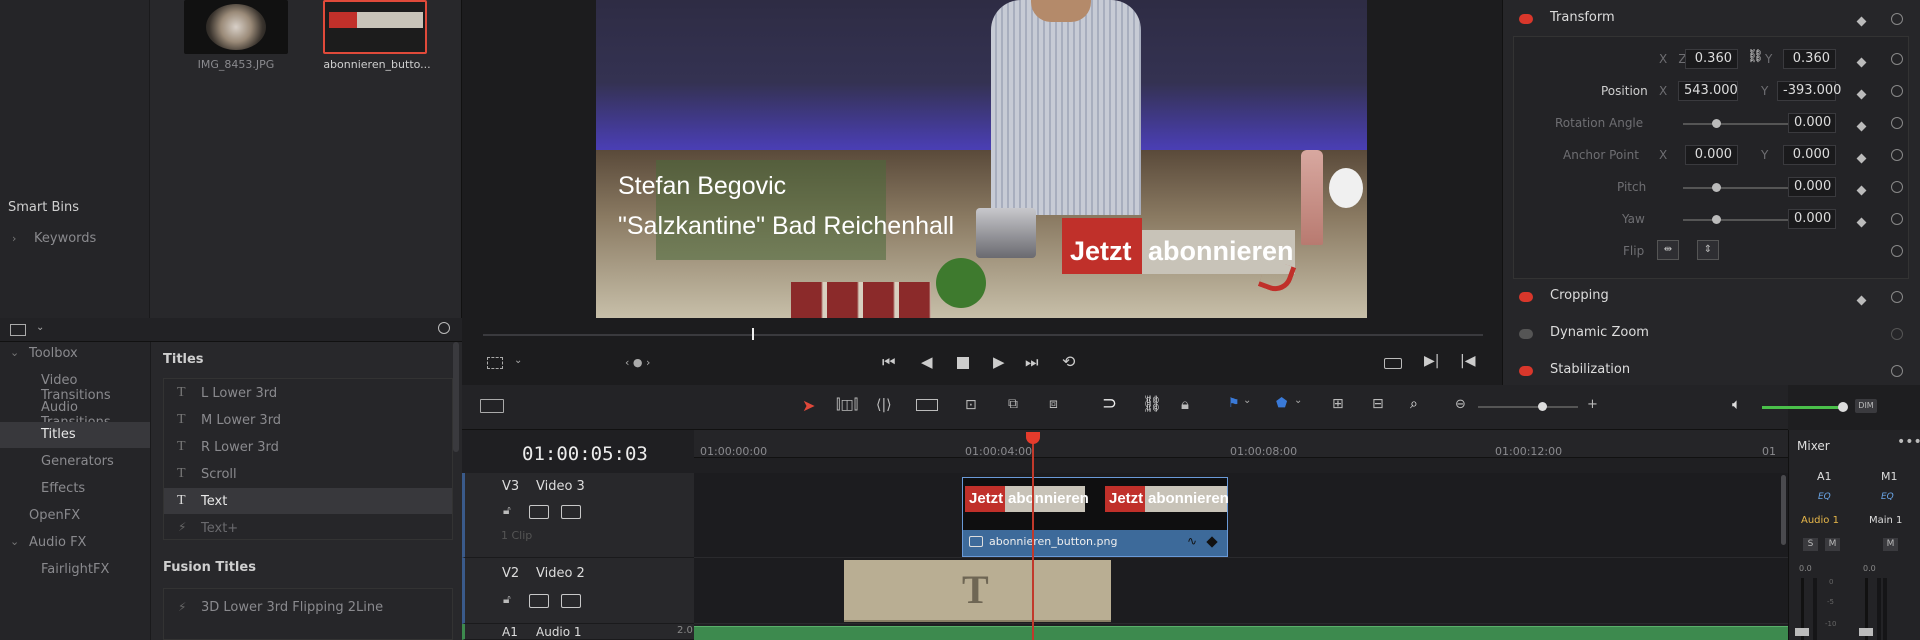  Describe the element at coordinates (95, 388) in the screenshot. I see `toolbox-item-video-transitions: Video Transitions` at that location.